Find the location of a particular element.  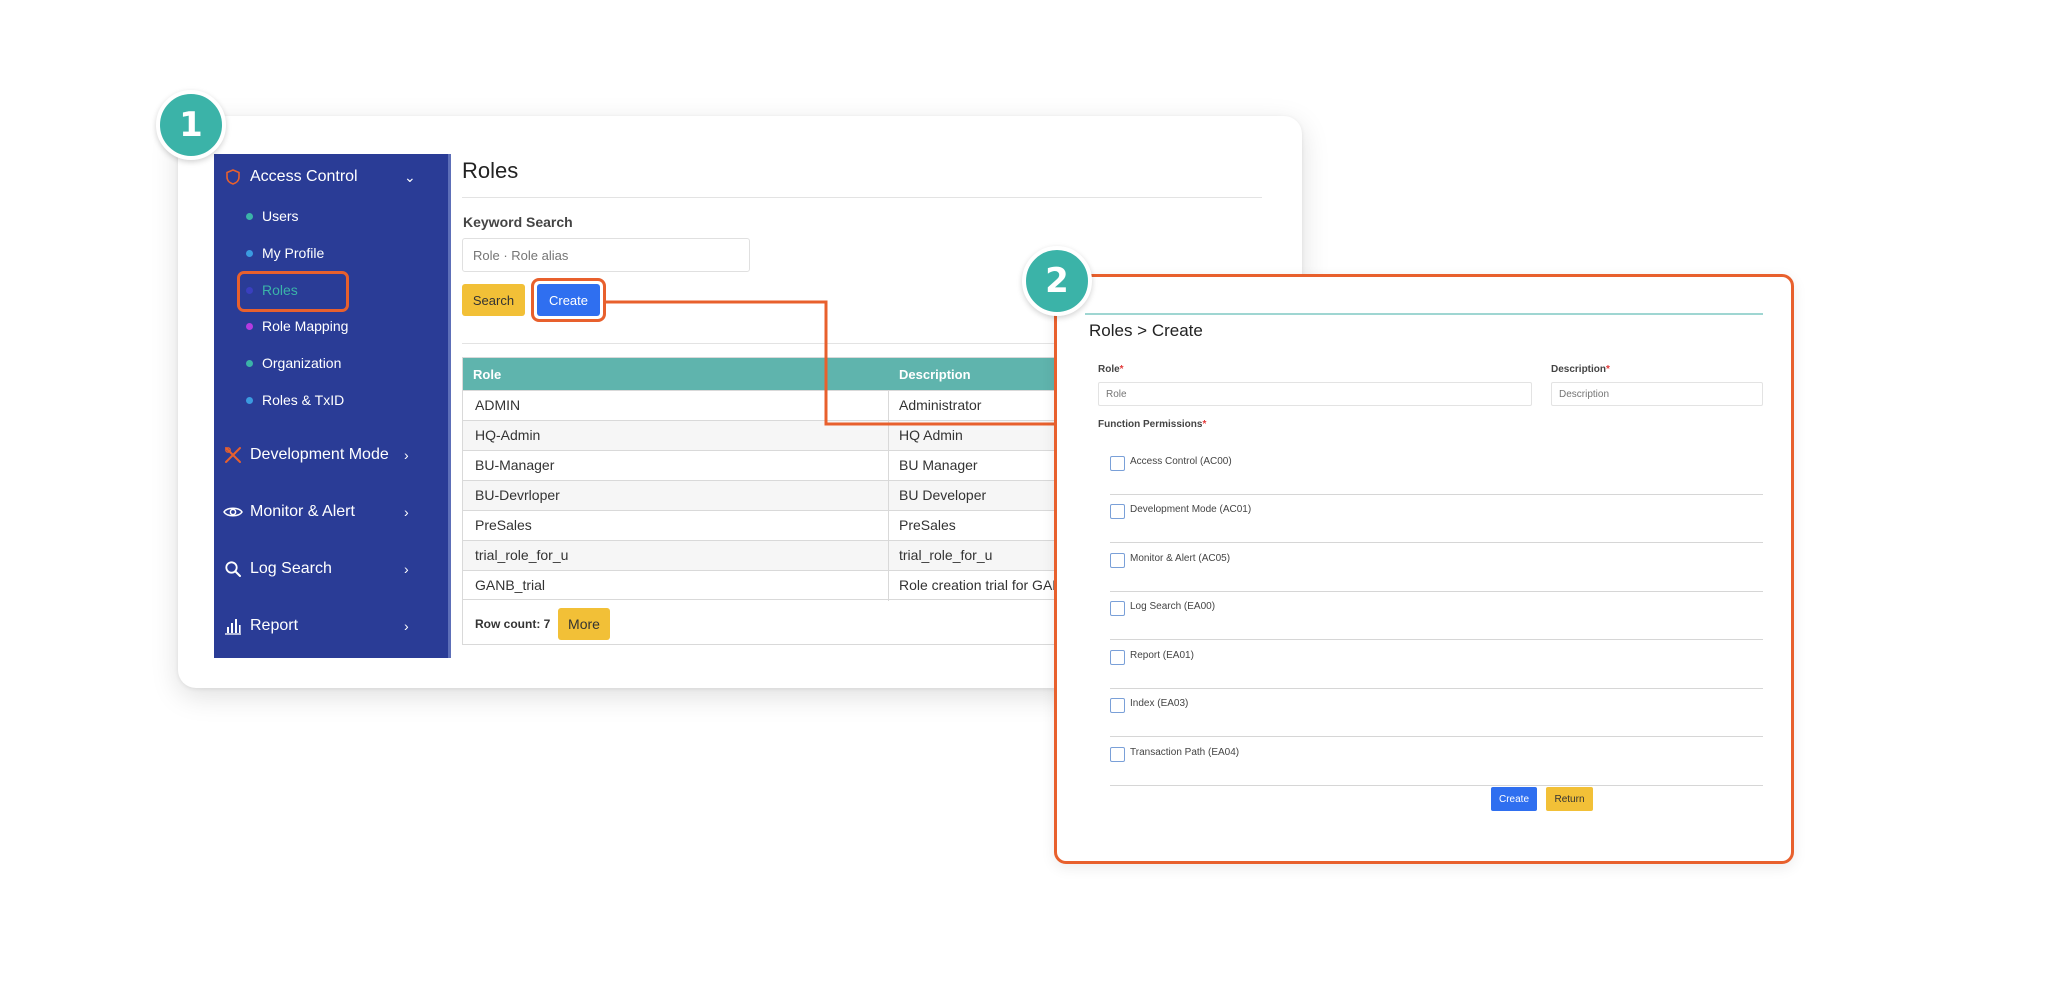

shield-icon is located at coordinates (233, 177).